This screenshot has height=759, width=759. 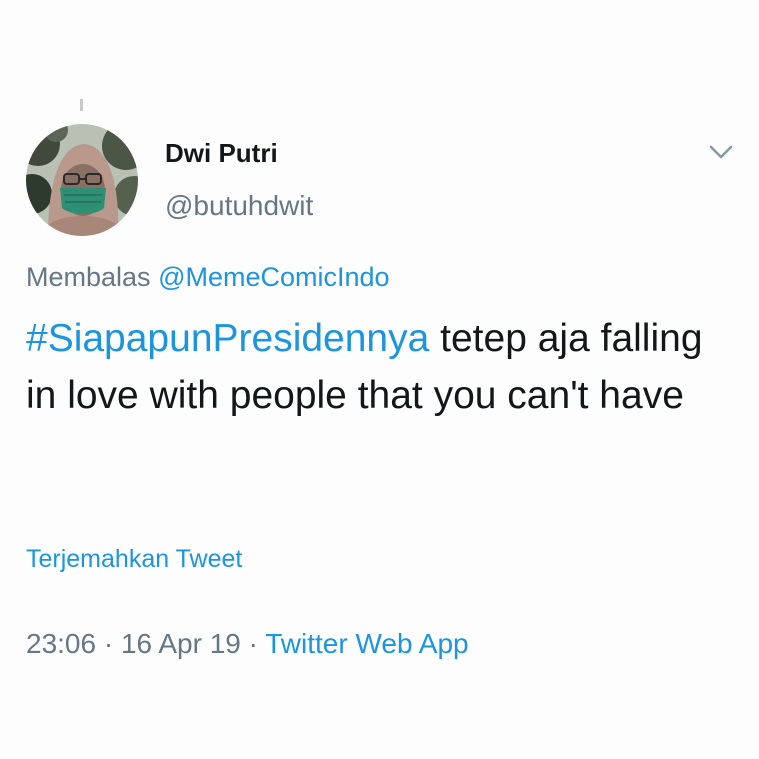 I want to click on tweet-source-link: Twitter Web App, so click(x=366, y=643).